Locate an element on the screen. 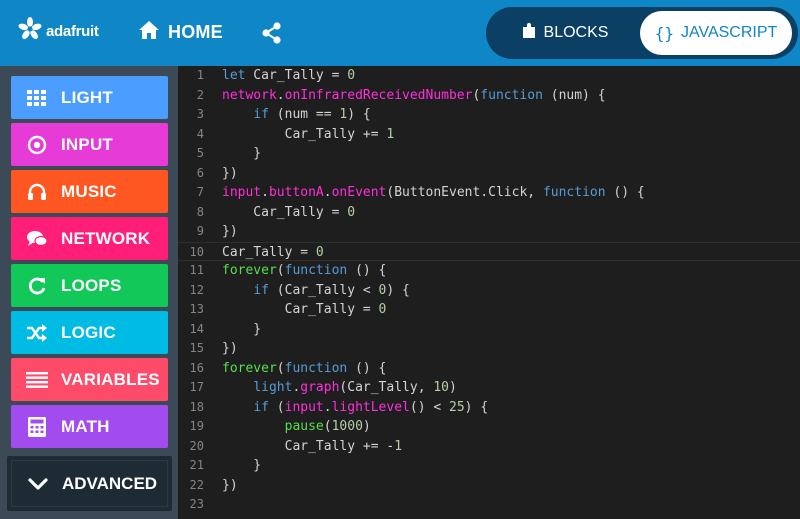 This screenshot has height=519, width=800. code-token: 1 is located at coordinates (390, 134).